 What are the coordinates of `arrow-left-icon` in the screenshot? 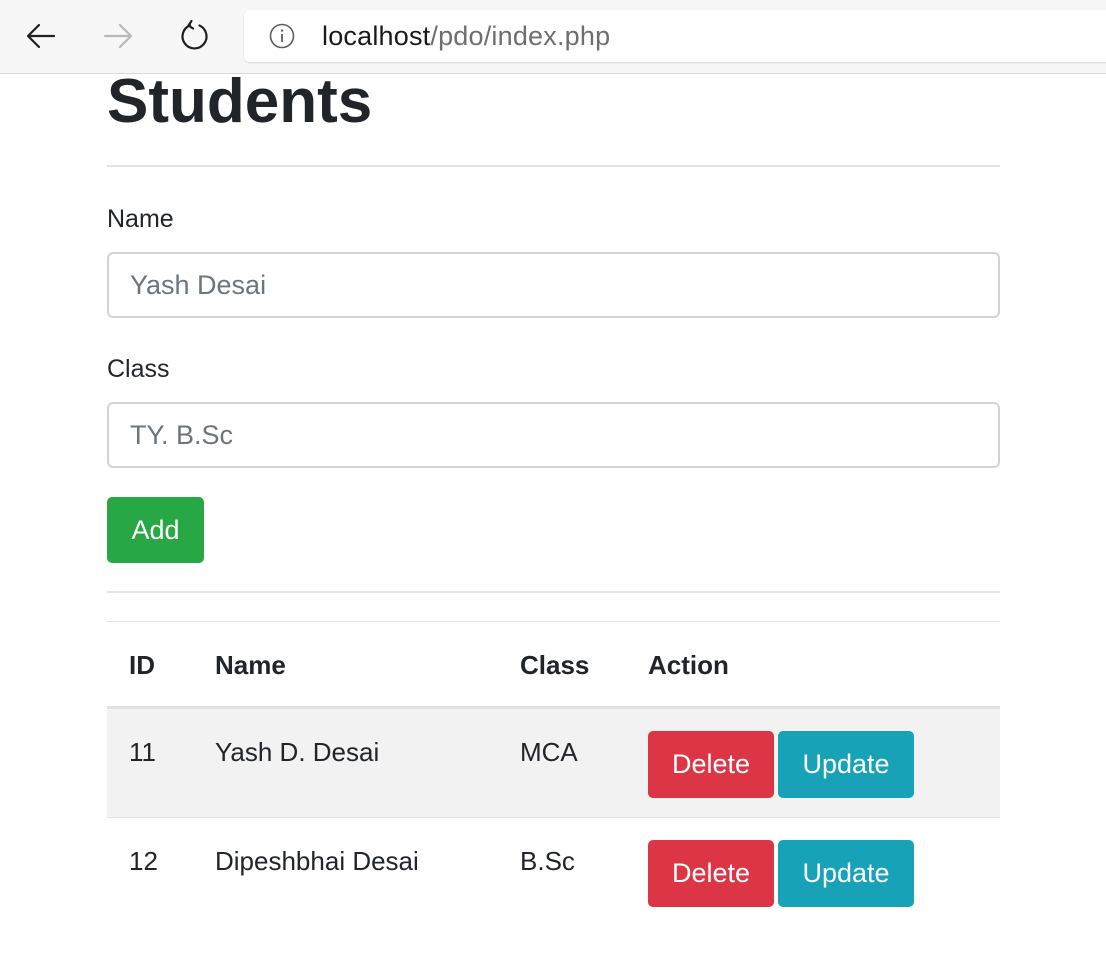 It's located at (41, 36).